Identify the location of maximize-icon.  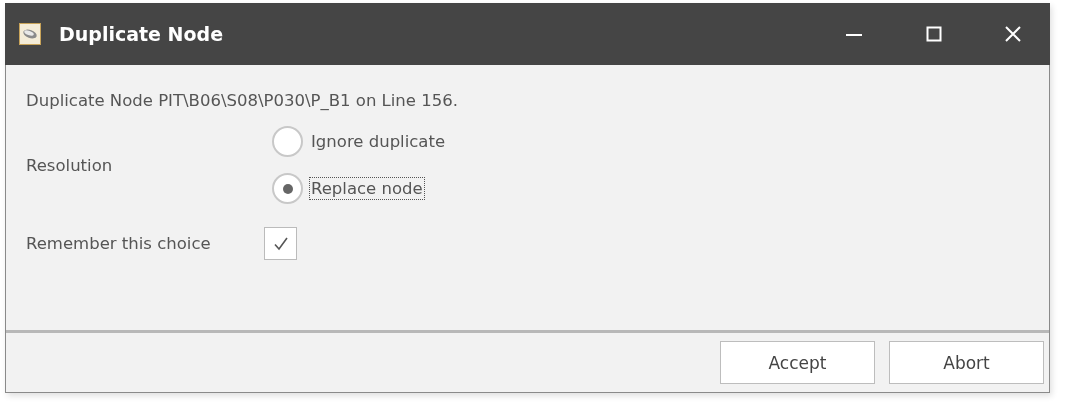
(934, 34).